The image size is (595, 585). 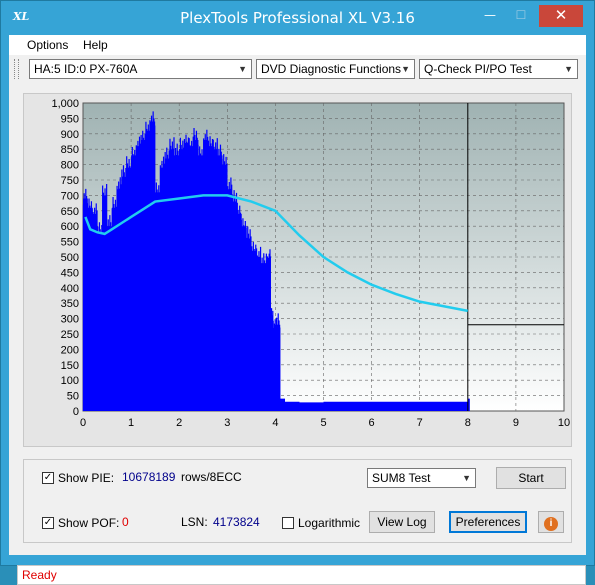 I want to click on y-tick-label: 450, so click(x=70, y=273).